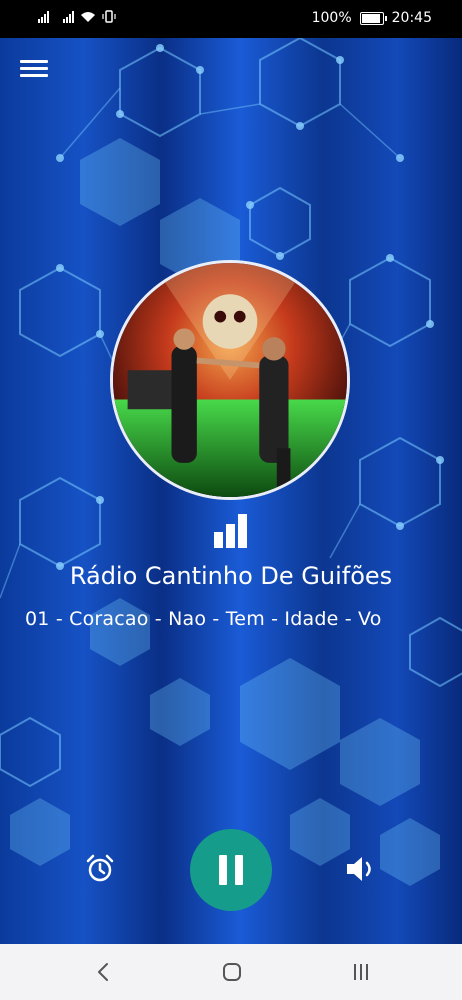 This screenshot has height=1000, width=462. I want to click on pause-icon, so click(231, 870).